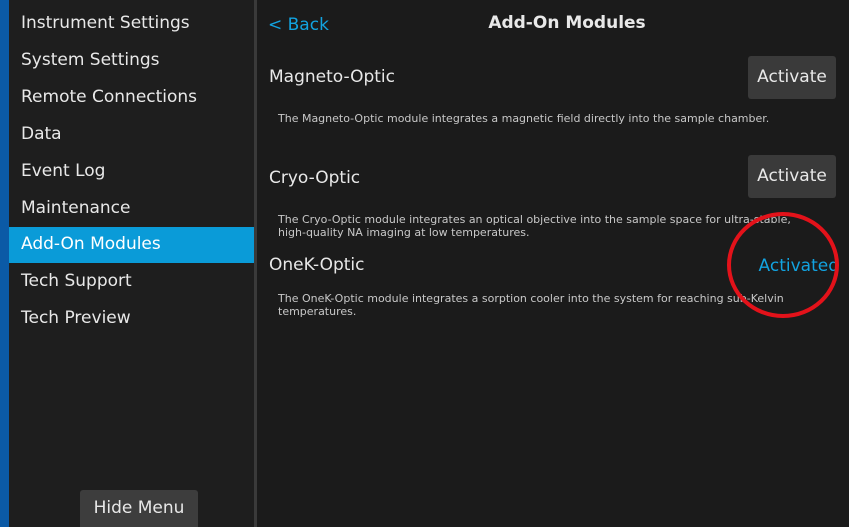  Describe the element at coordinates (131, 319) in the screenshot. I see `sidebar-item-tech-preview: Tech Preview` at that location.